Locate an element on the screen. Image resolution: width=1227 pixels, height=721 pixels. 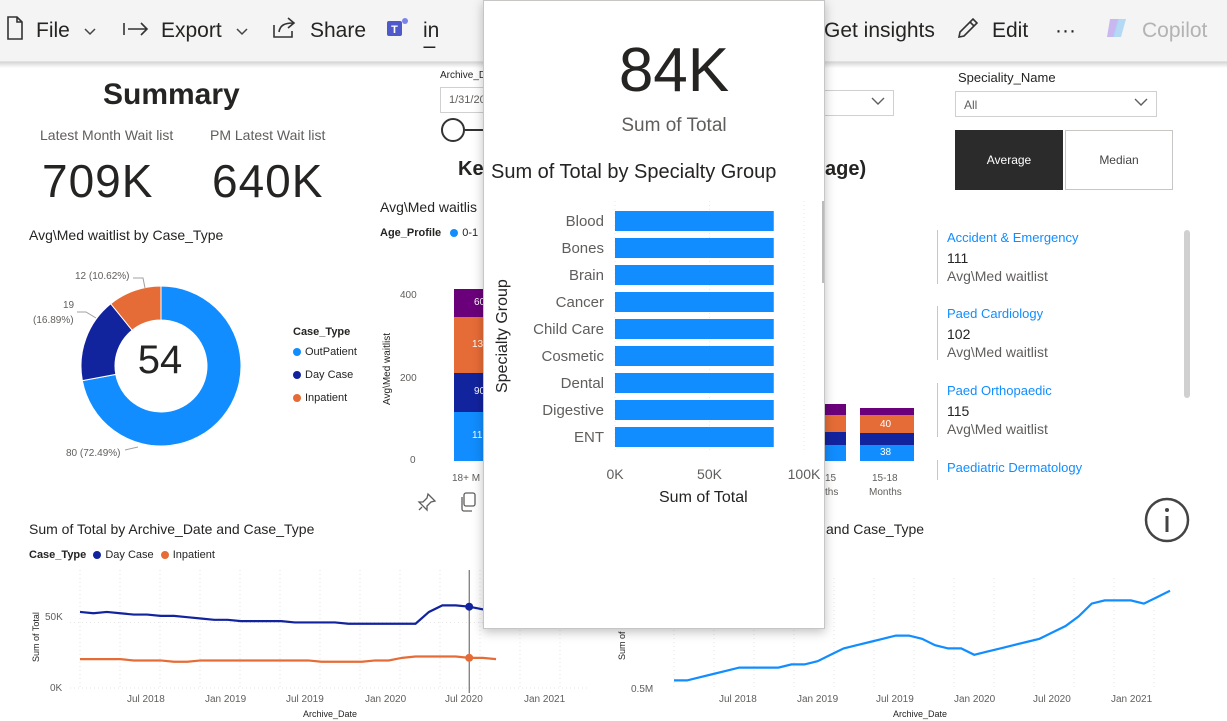
donut-legend-title: Case_Type is located at coordinates (322, 332).